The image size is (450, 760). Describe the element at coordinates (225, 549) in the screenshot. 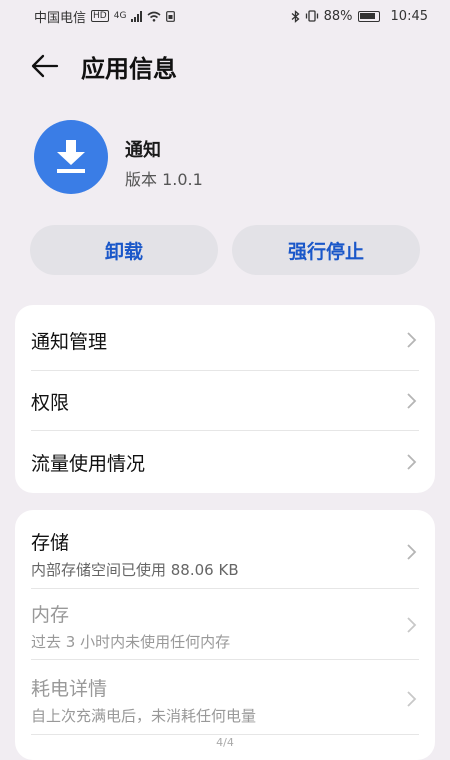

I see `storage-row: 存储 内部存储空间已使用 88.06 KB` at that location.